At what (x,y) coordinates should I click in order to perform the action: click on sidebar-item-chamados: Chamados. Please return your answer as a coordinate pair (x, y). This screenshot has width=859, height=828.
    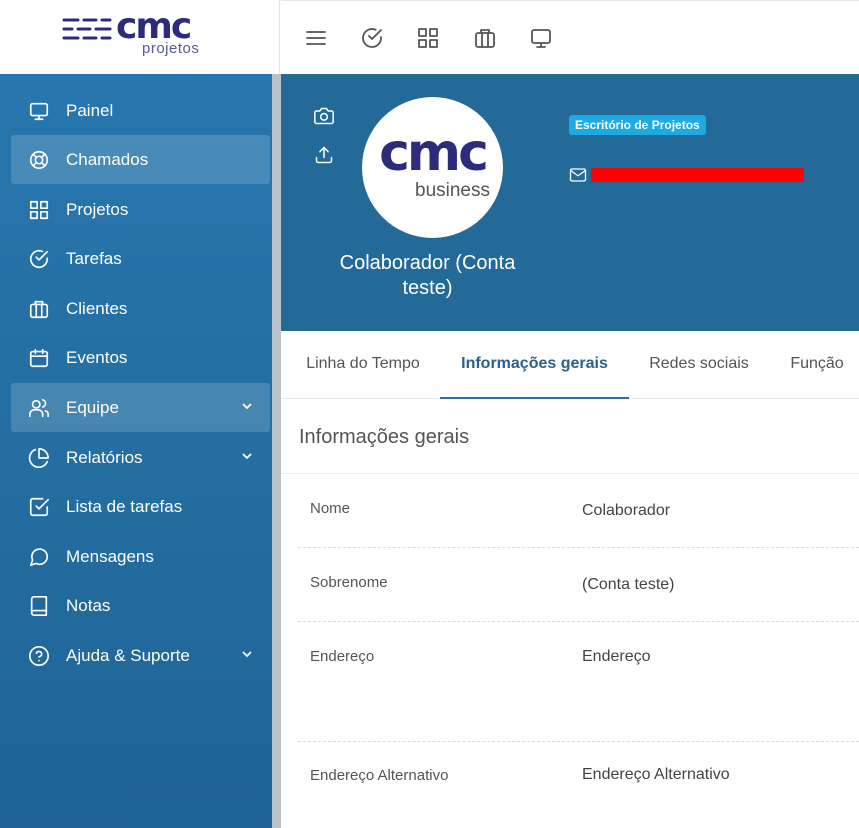
    Looking at the image, I should click on (140, 159).